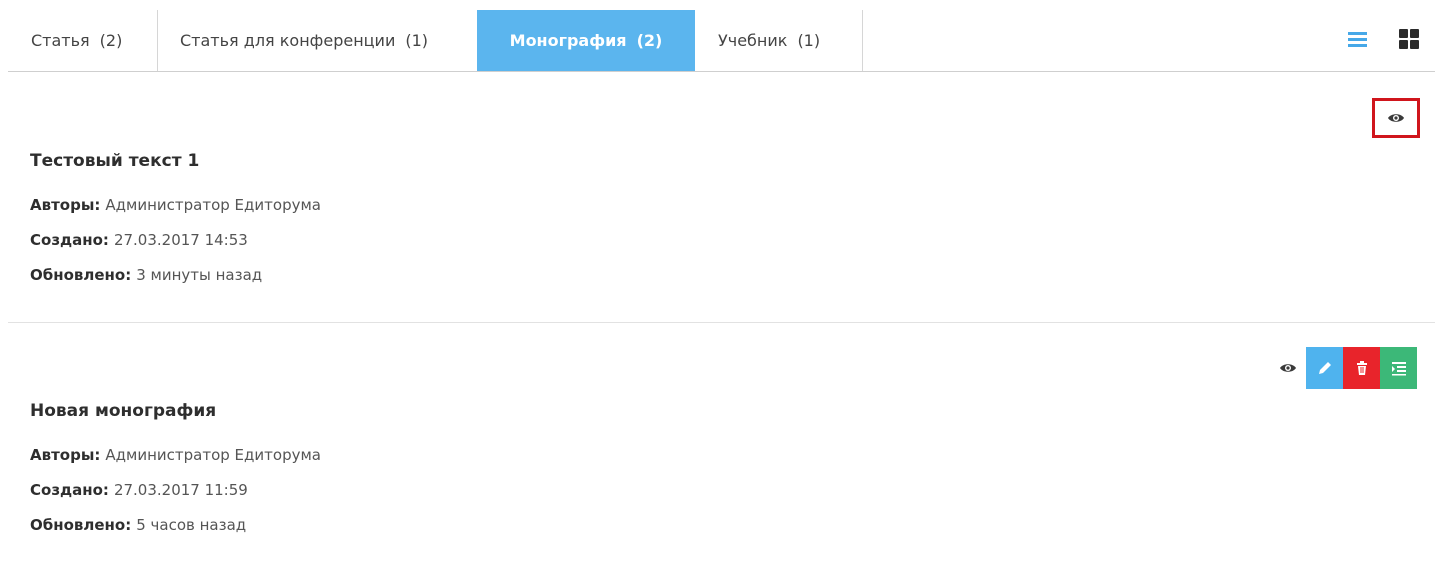 This screenshot has width=1435, height=568. Describe the element at coordinates (123, 411) in the screenshot. I see `item-title: Новая монография` at that location.